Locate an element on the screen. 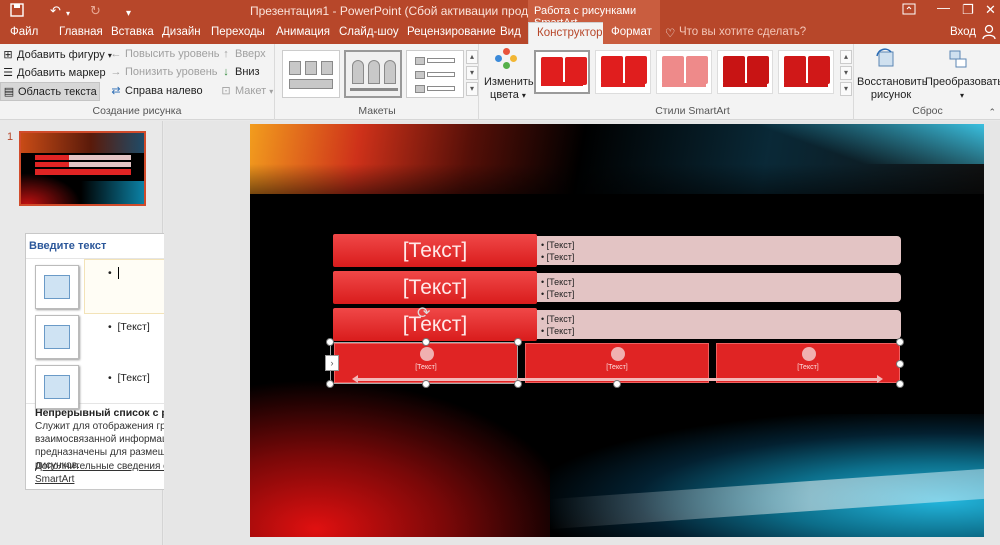 The image size is (1000, 545). tab-animations: Анимация is located at coordinates (303, 32).